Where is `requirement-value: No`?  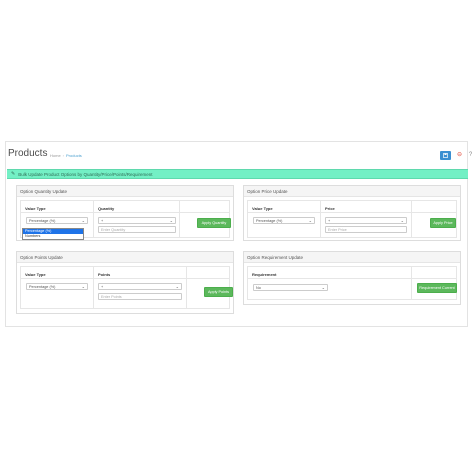
requirement-value: No is located at coordinates (258, 287).